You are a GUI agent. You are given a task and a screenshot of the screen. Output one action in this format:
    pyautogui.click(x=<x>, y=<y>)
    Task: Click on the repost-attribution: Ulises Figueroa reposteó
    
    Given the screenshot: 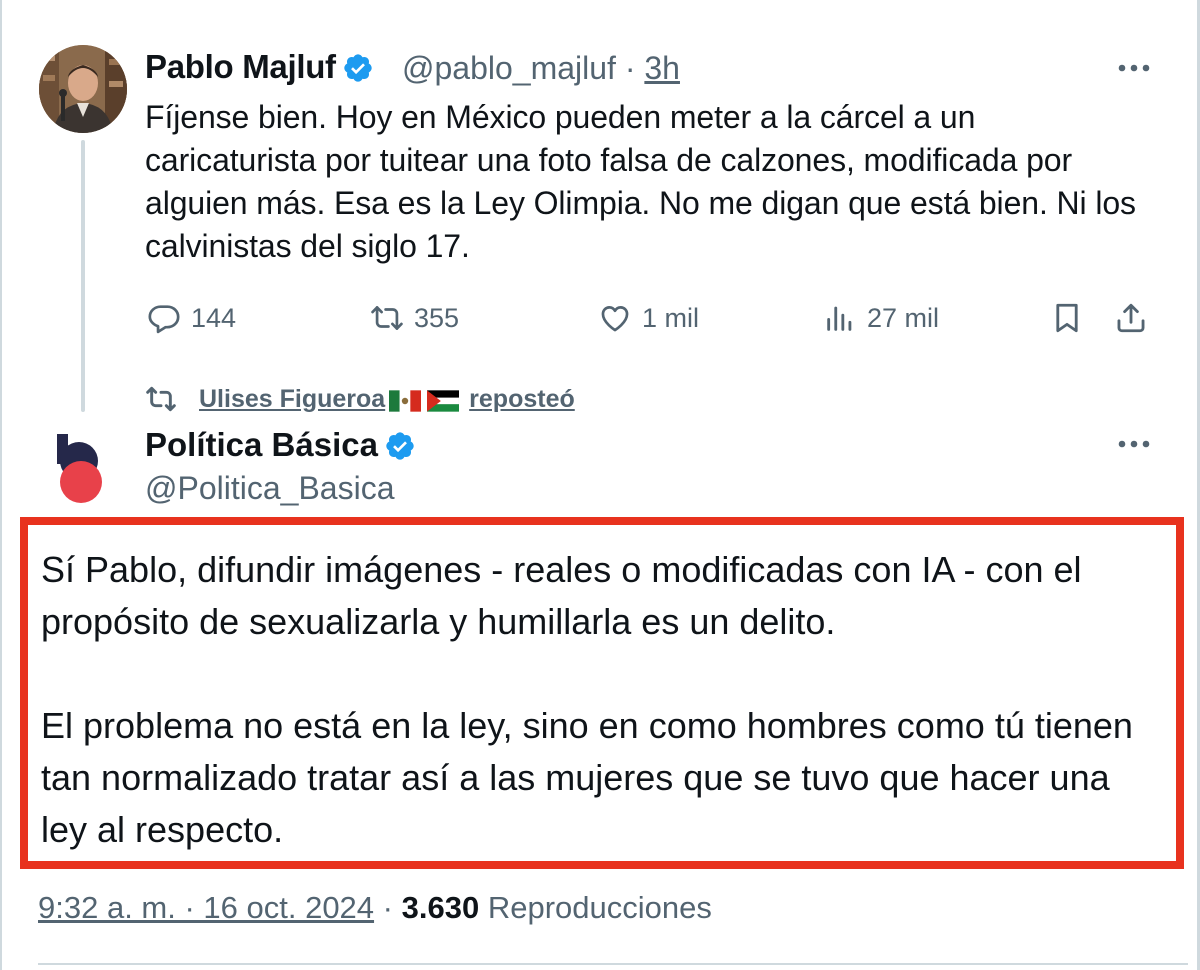 What is the action you would take?
    pyautogui.click(x=360, y=399)
    